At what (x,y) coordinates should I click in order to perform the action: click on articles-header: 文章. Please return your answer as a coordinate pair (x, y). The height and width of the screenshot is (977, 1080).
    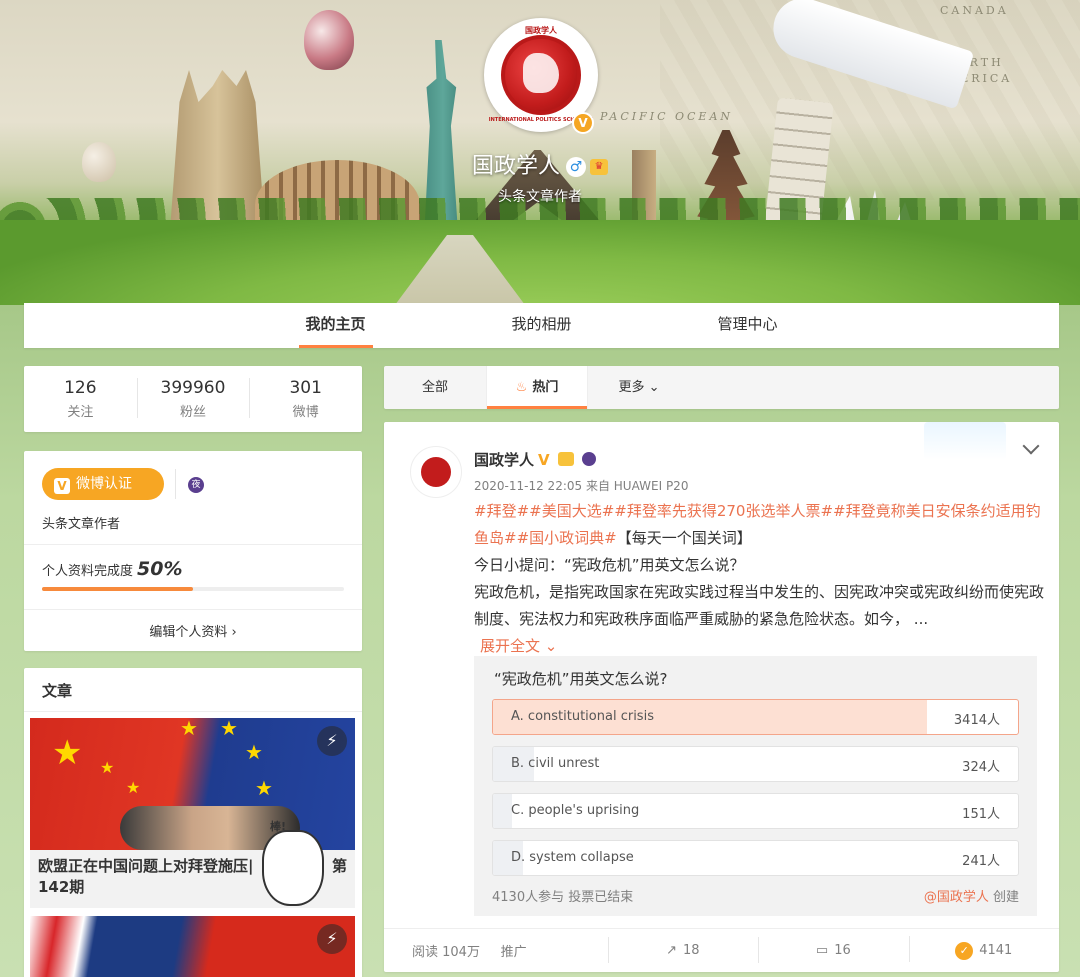
    Looking at the image, I should click on (193, 690).